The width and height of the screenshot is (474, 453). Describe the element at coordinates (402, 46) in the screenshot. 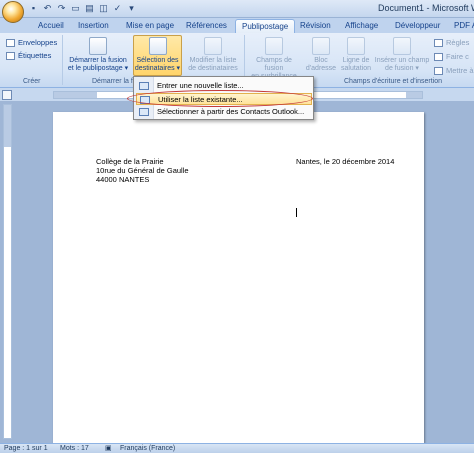

I see `insert-field-icon` at that location.